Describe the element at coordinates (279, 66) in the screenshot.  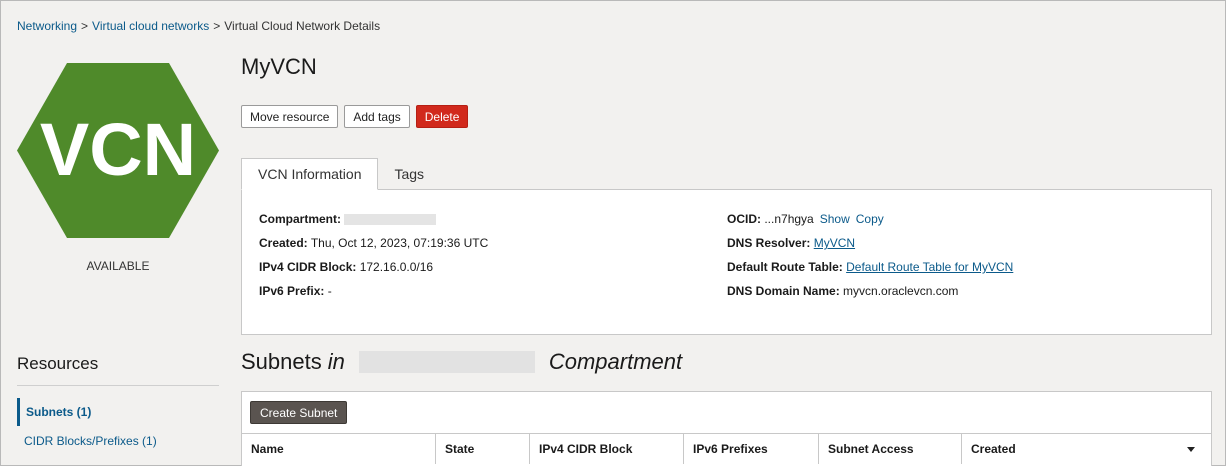
I see `page-title: MyVCN` at that location.